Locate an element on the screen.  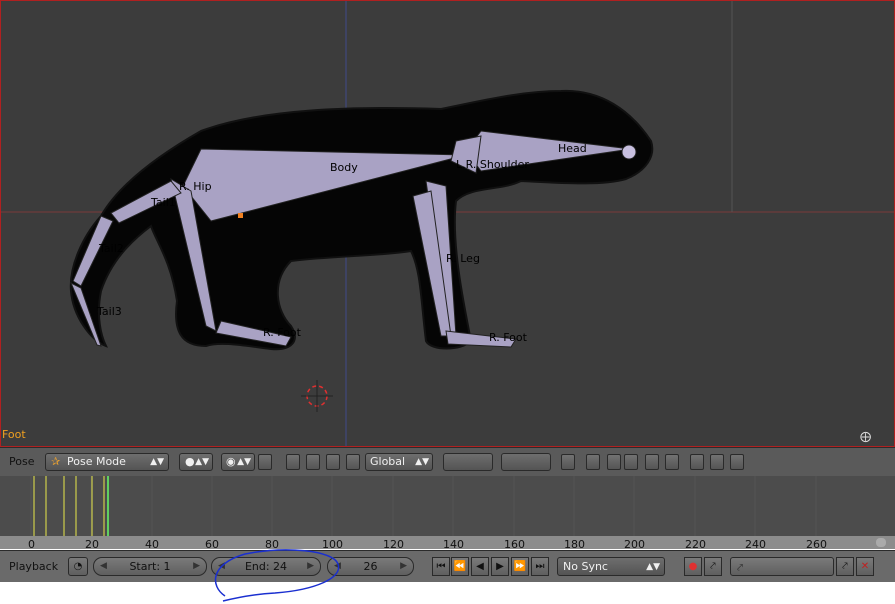
proportional-edit-icon is located at coordinates (593, 462).